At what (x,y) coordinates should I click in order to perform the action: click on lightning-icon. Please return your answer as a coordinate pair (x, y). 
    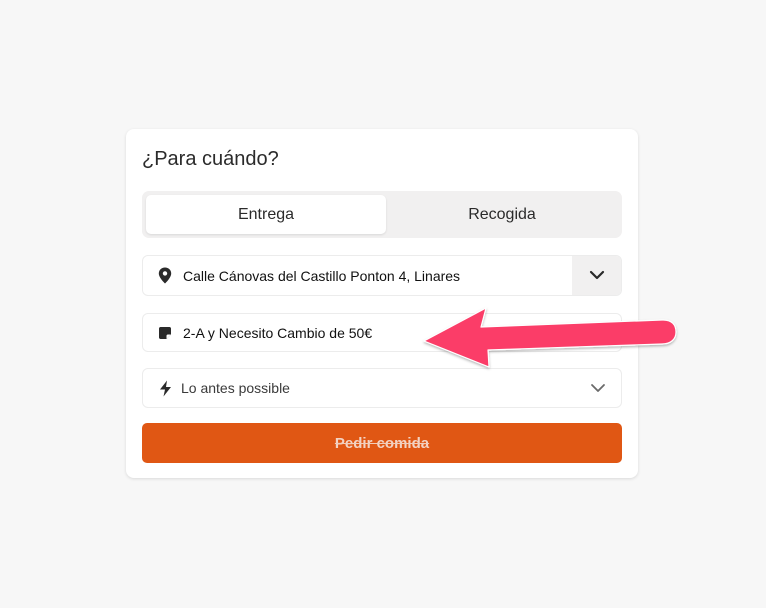
    Looking at the image, I should click on (165, 388).